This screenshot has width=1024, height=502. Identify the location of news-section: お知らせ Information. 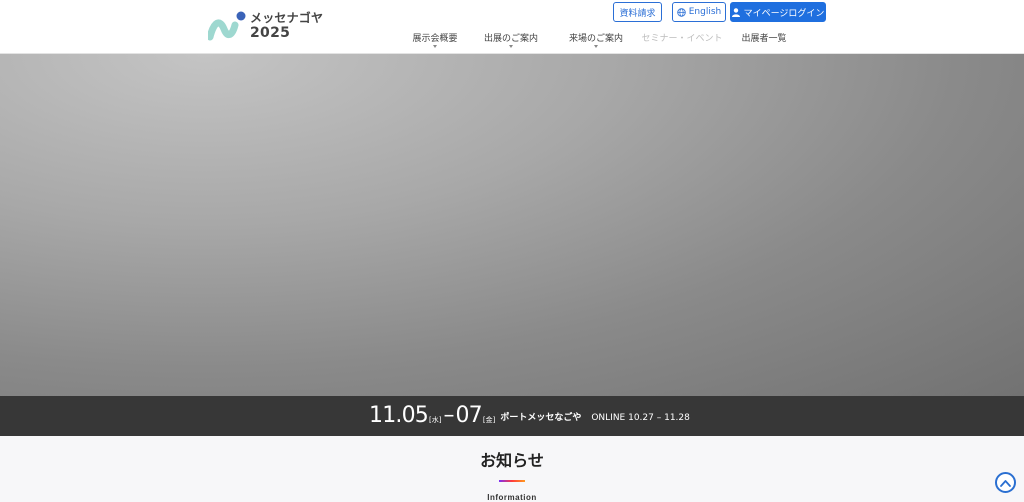
(512, 469).